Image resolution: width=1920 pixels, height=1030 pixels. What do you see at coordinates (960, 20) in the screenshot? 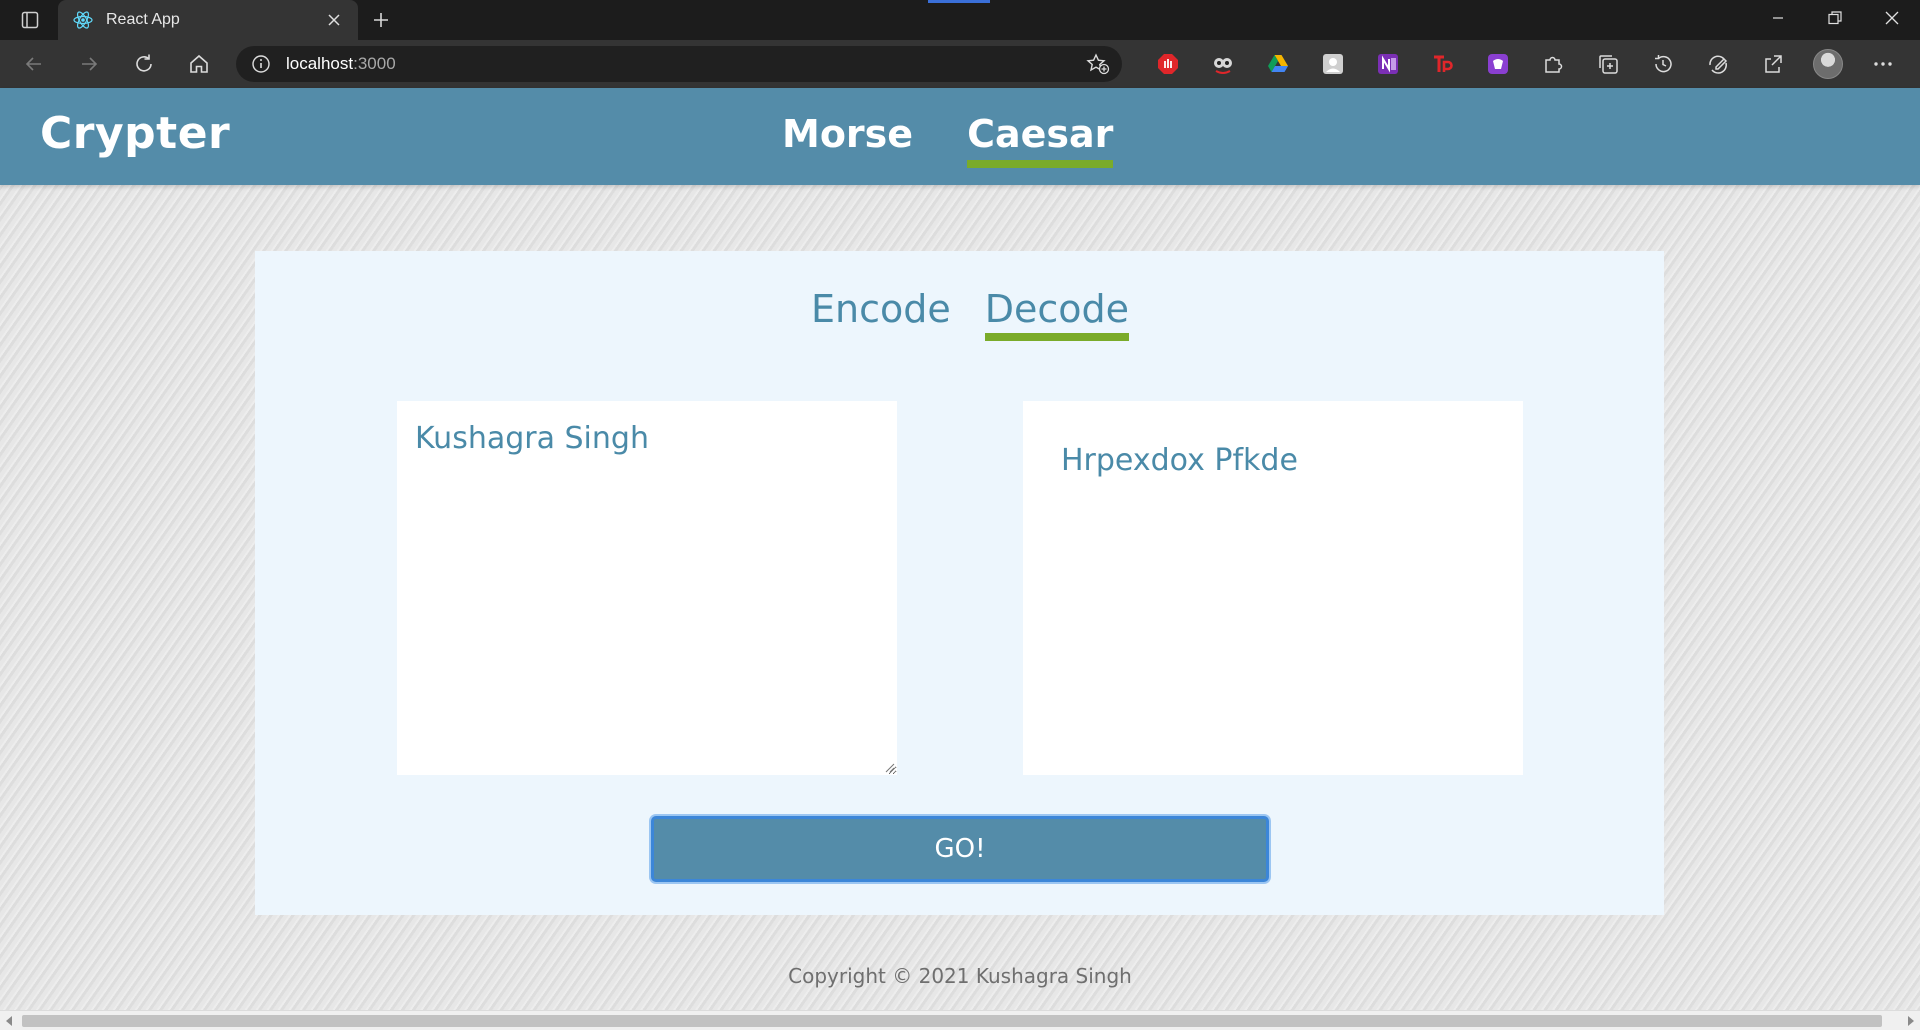
I see `browser-tab-bar: React App` at bounding box center [960, 20].